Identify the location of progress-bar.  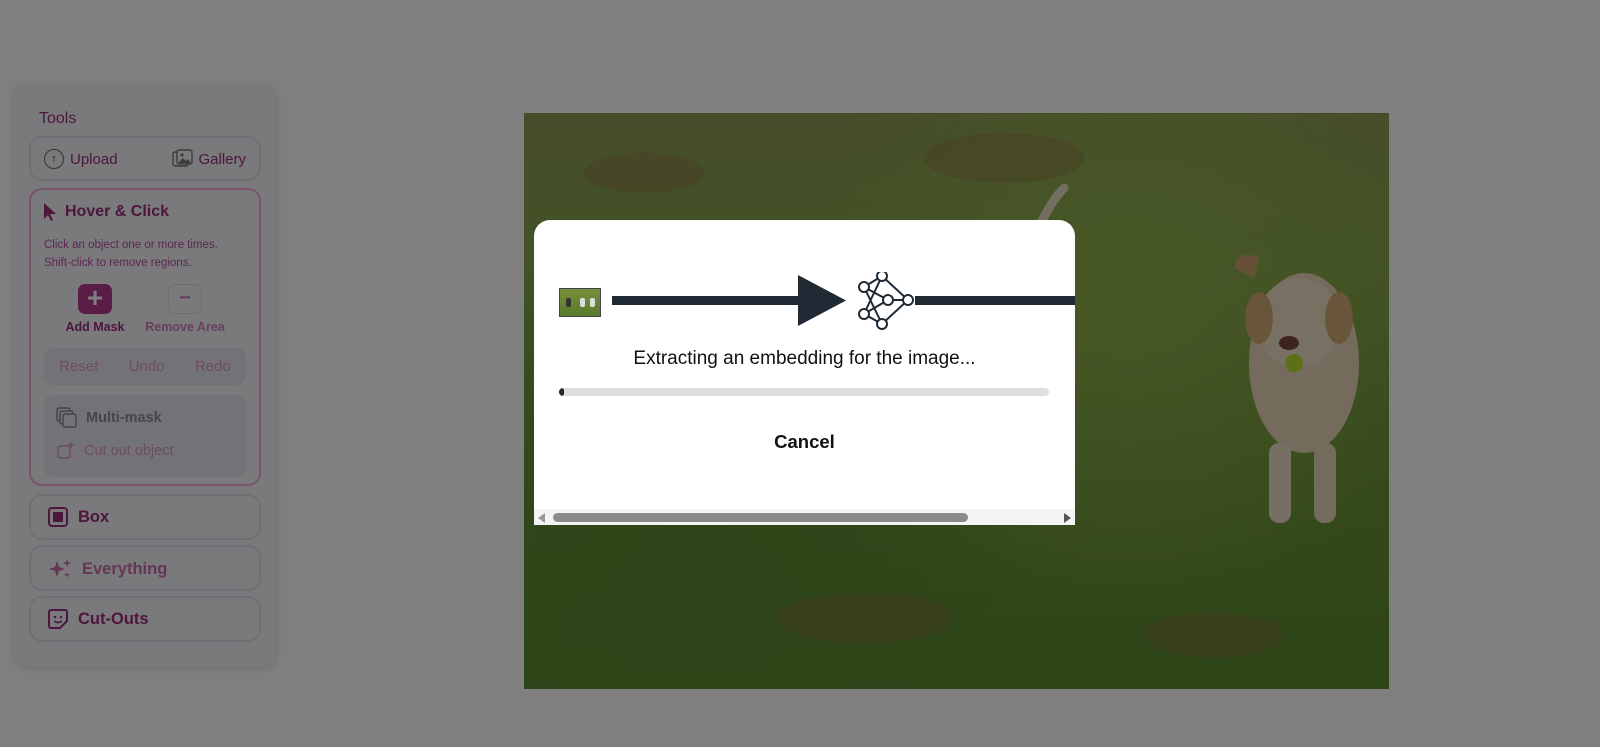
(804, 392).